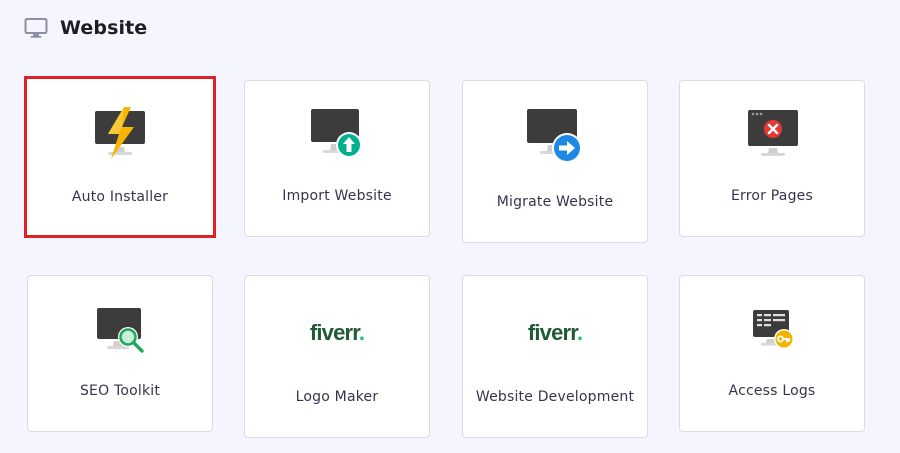 The height and width of the screenshot is (453, 900). I want to click on card-label: Migrate Website, so click(555, 202).